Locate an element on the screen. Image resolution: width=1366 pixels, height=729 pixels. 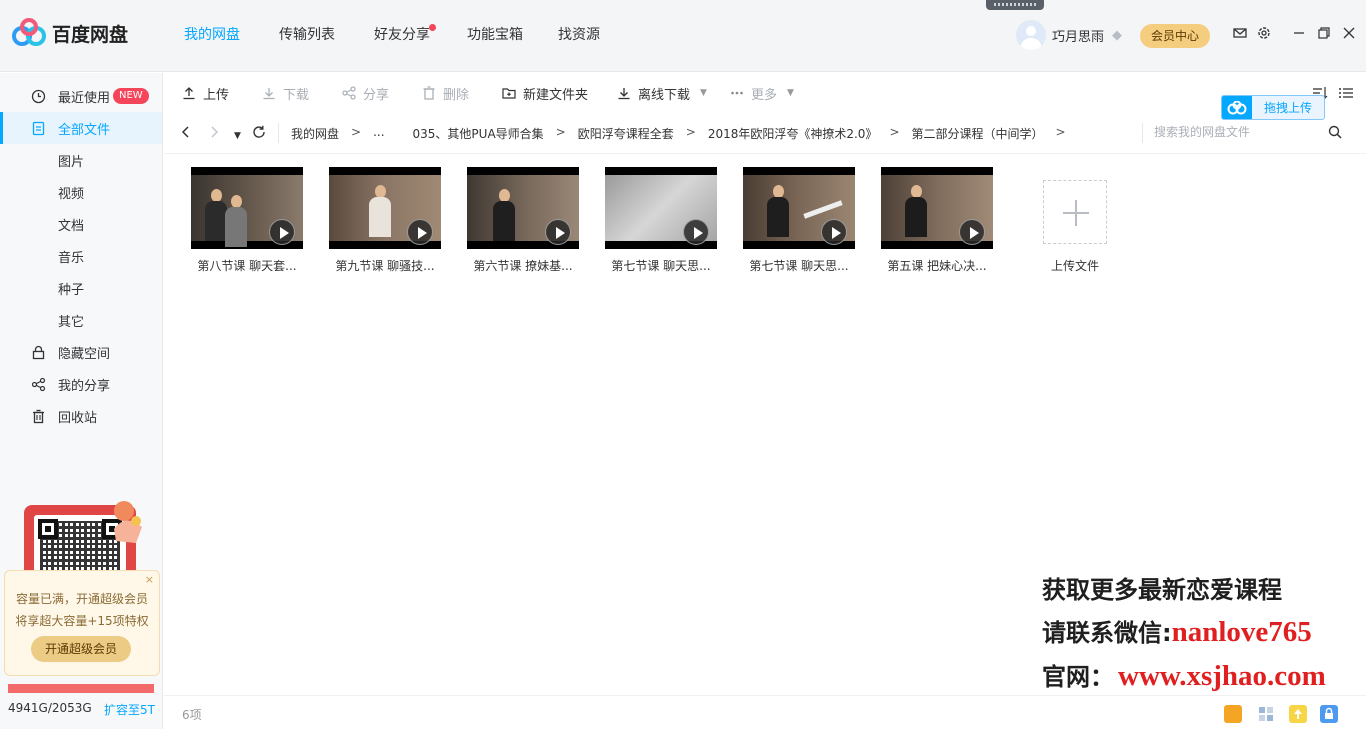
tool-label: 下载 is located at coordinates (296, 95).